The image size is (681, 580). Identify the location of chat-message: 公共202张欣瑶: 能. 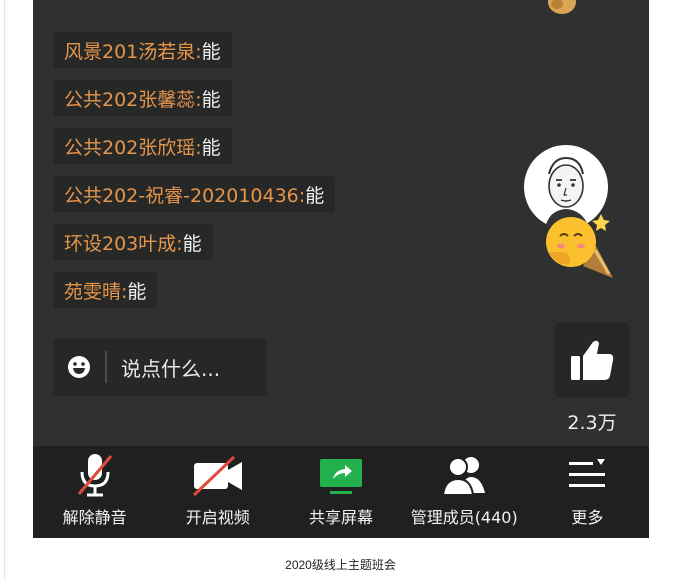
(142, 146).